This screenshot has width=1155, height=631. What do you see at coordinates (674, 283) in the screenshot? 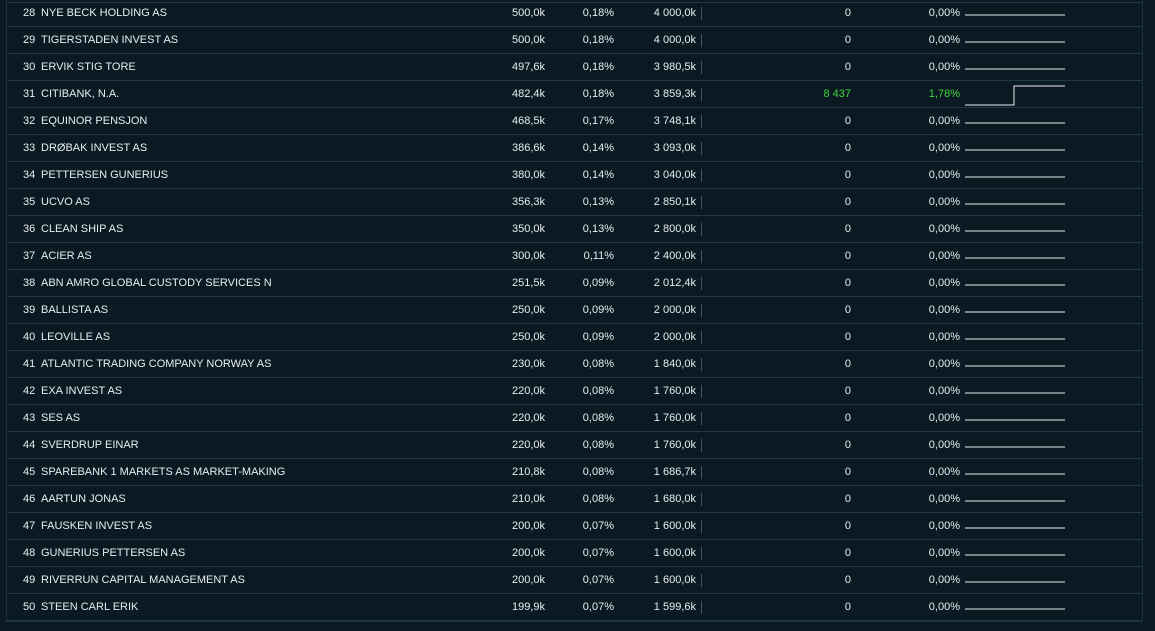
I see `value-cell: 2 012,4k` at bounding box center [674, 283].